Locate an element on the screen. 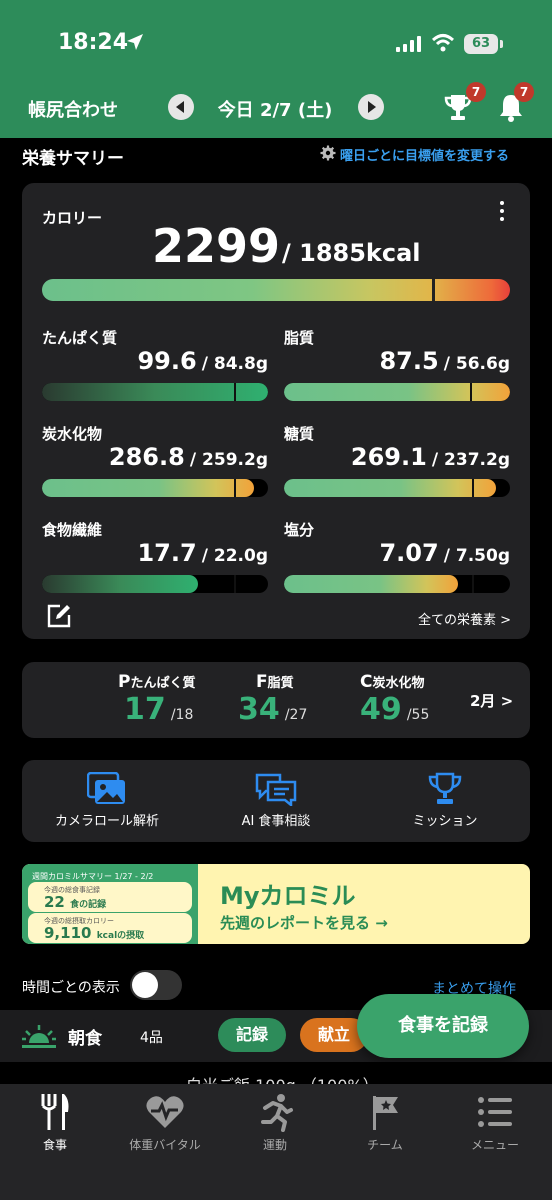 The height and width of the screenshot is (1200, 552). battery-icon: 63 is located at coordinates (481, 44).